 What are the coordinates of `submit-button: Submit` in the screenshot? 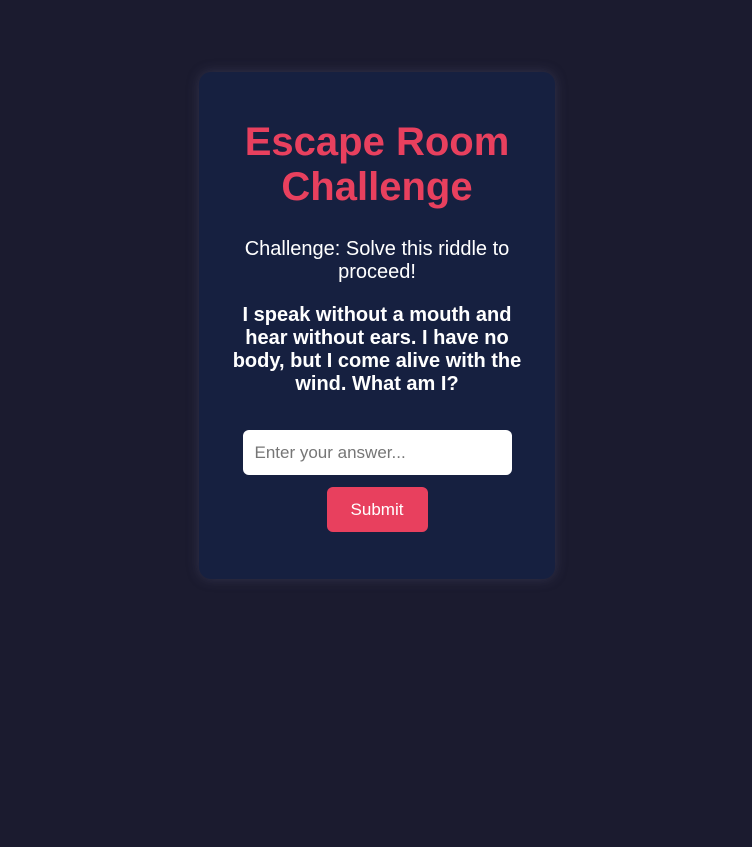 It's located at (377, 509).